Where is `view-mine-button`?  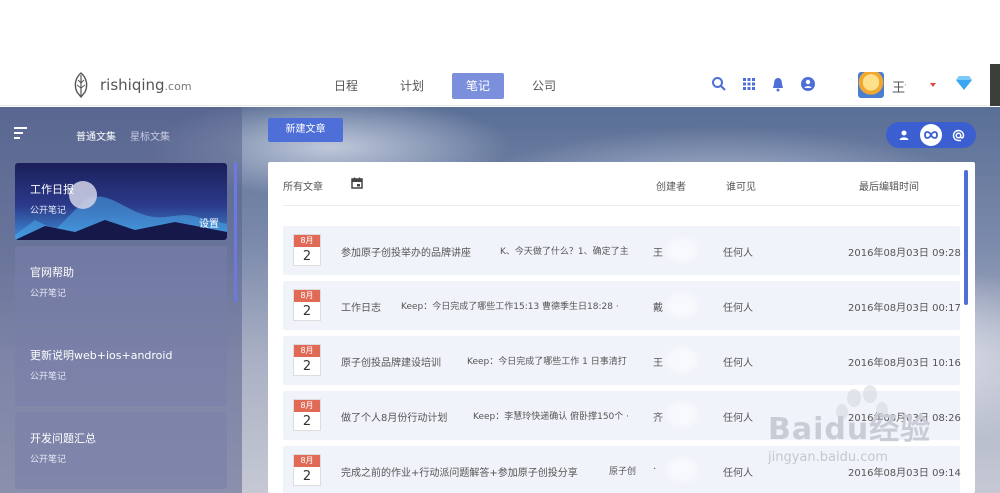 view-mine-button is located at coordinates (904, 135).